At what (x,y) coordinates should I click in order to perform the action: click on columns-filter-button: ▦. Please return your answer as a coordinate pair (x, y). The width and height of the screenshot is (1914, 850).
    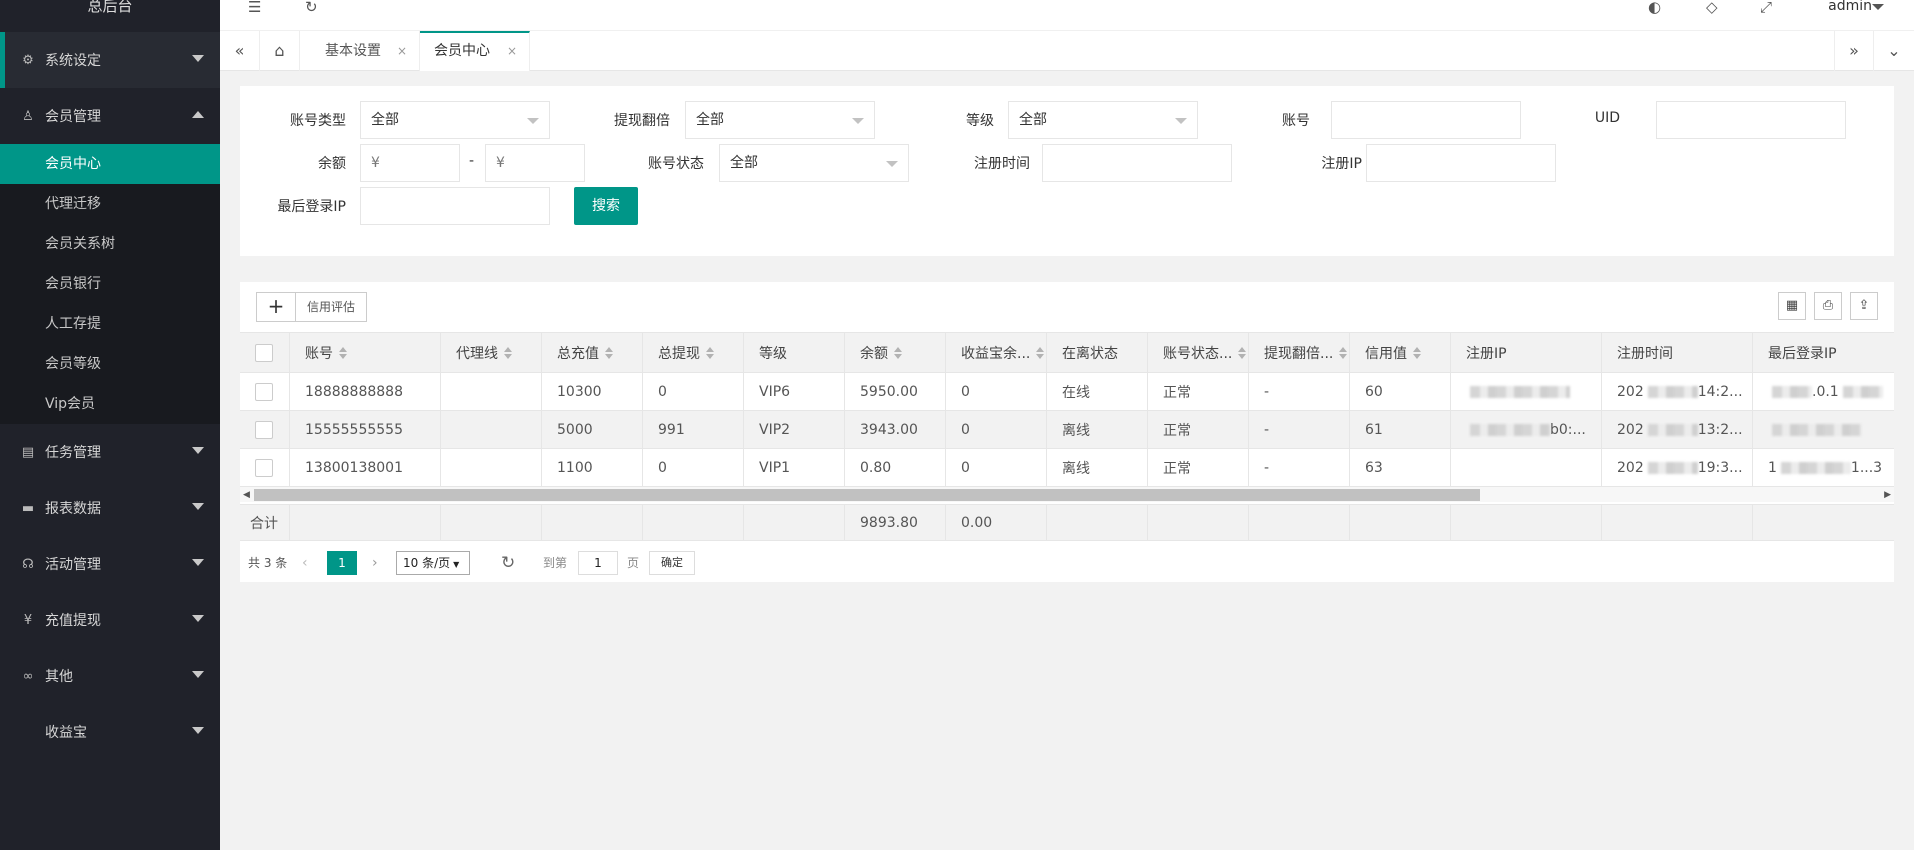
    Looking at the image, I should click on (1792, 306).